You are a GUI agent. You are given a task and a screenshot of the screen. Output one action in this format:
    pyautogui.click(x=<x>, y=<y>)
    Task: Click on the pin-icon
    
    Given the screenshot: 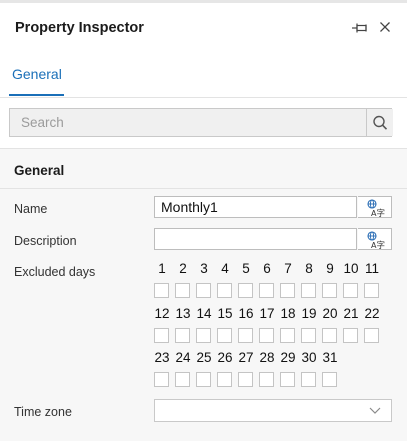 What is the action you would take?
    pyautogui.click(x=360, y=28)
    